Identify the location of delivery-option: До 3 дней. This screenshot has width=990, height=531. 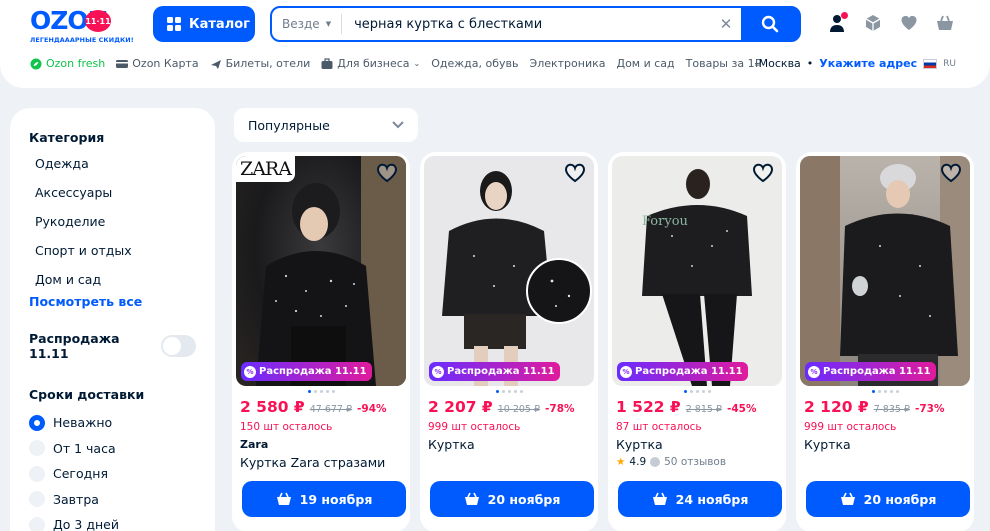
(112, 521).